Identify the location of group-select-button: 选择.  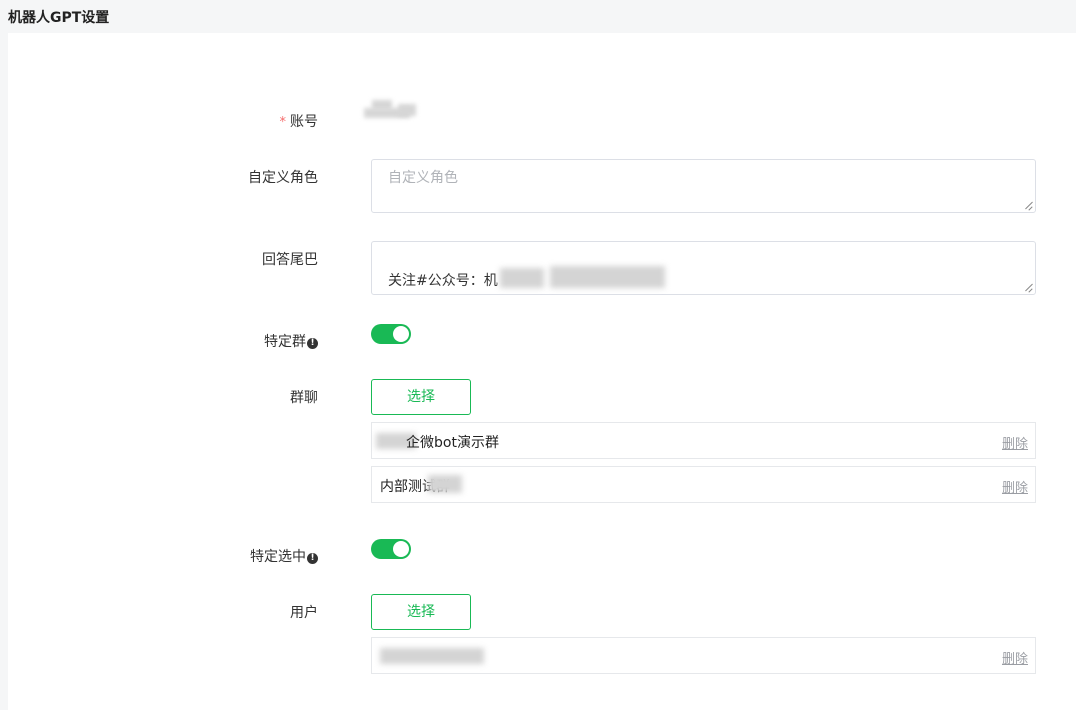
(421, 397).